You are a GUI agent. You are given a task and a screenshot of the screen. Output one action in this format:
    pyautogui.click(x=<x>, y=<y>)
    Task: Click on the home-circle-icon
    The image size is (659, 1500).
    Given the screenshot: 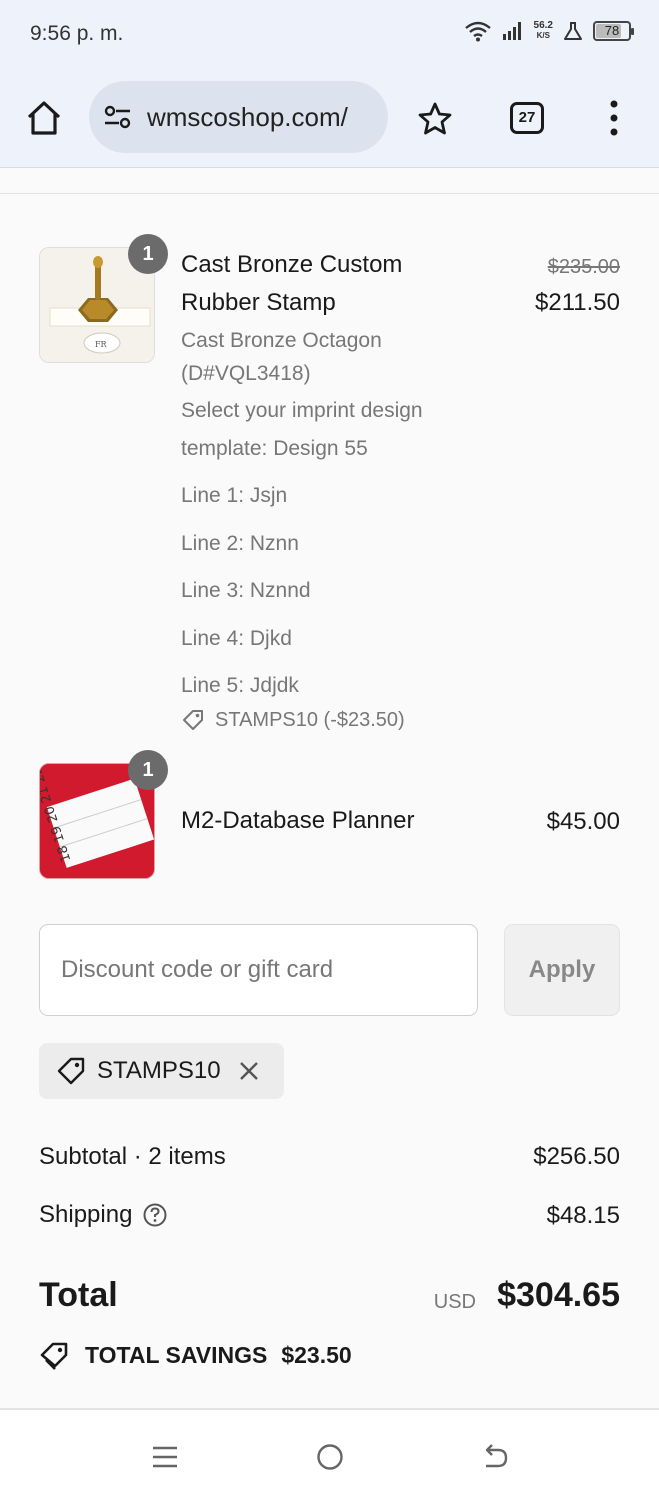 What is the action you would take?
    pyautogui.click(x=330, y=1457)
    